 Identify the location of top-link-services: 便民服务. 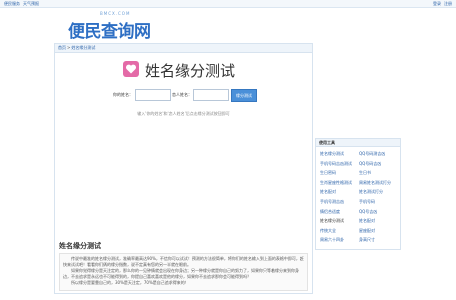
(12, 3).